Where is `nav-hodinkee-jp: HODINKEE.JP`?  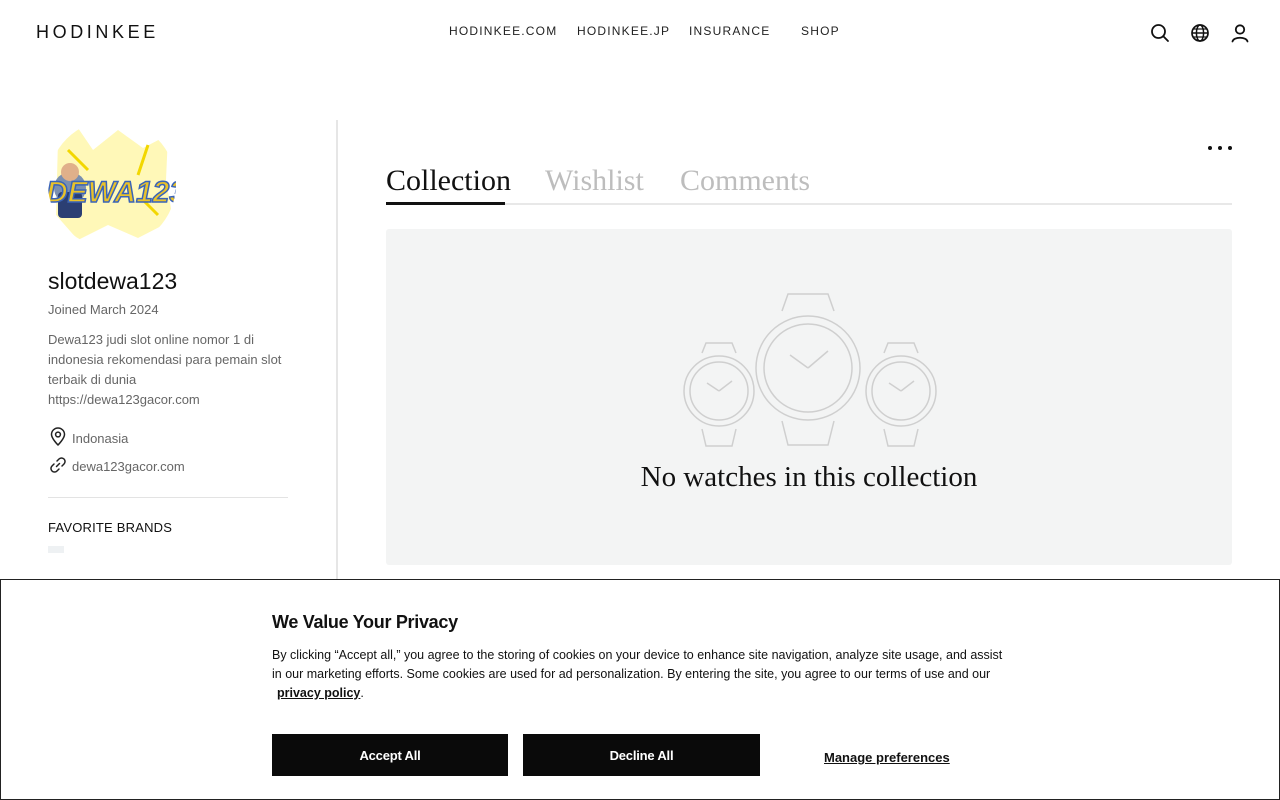
nav-hodinkee-jp: HODINKEE.JP is located at coordinates (623, 31).